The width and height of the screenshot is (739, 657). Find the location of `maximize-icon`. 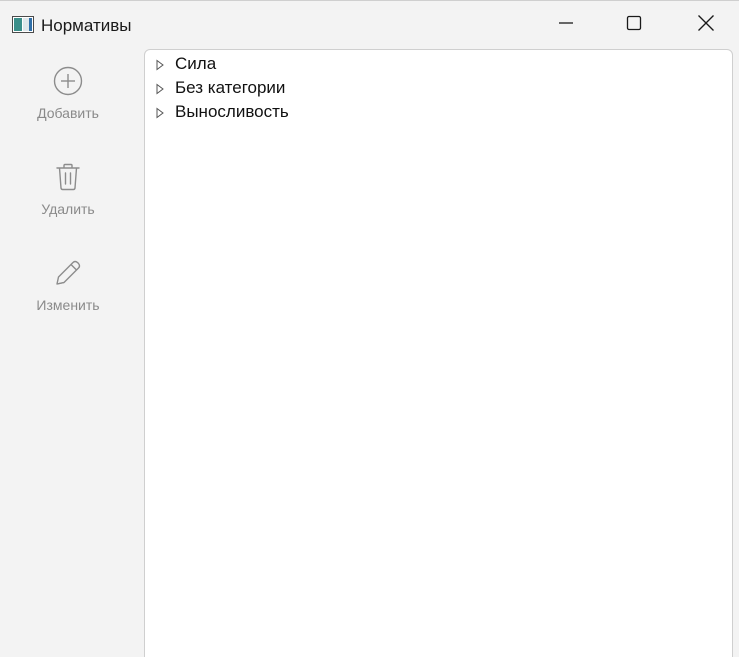

maximize-icon is located at coordinates (634, 25).